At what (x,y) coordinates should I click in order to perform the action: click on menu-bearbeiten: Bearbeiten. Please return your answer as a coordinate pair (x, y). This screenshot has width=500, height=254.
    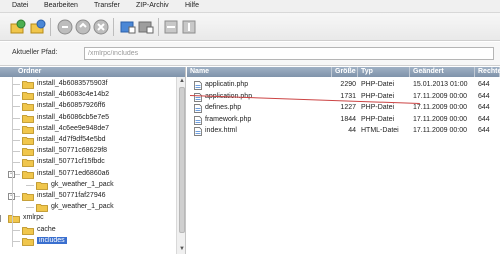
    Looking at the image, I should click on (61, 5).